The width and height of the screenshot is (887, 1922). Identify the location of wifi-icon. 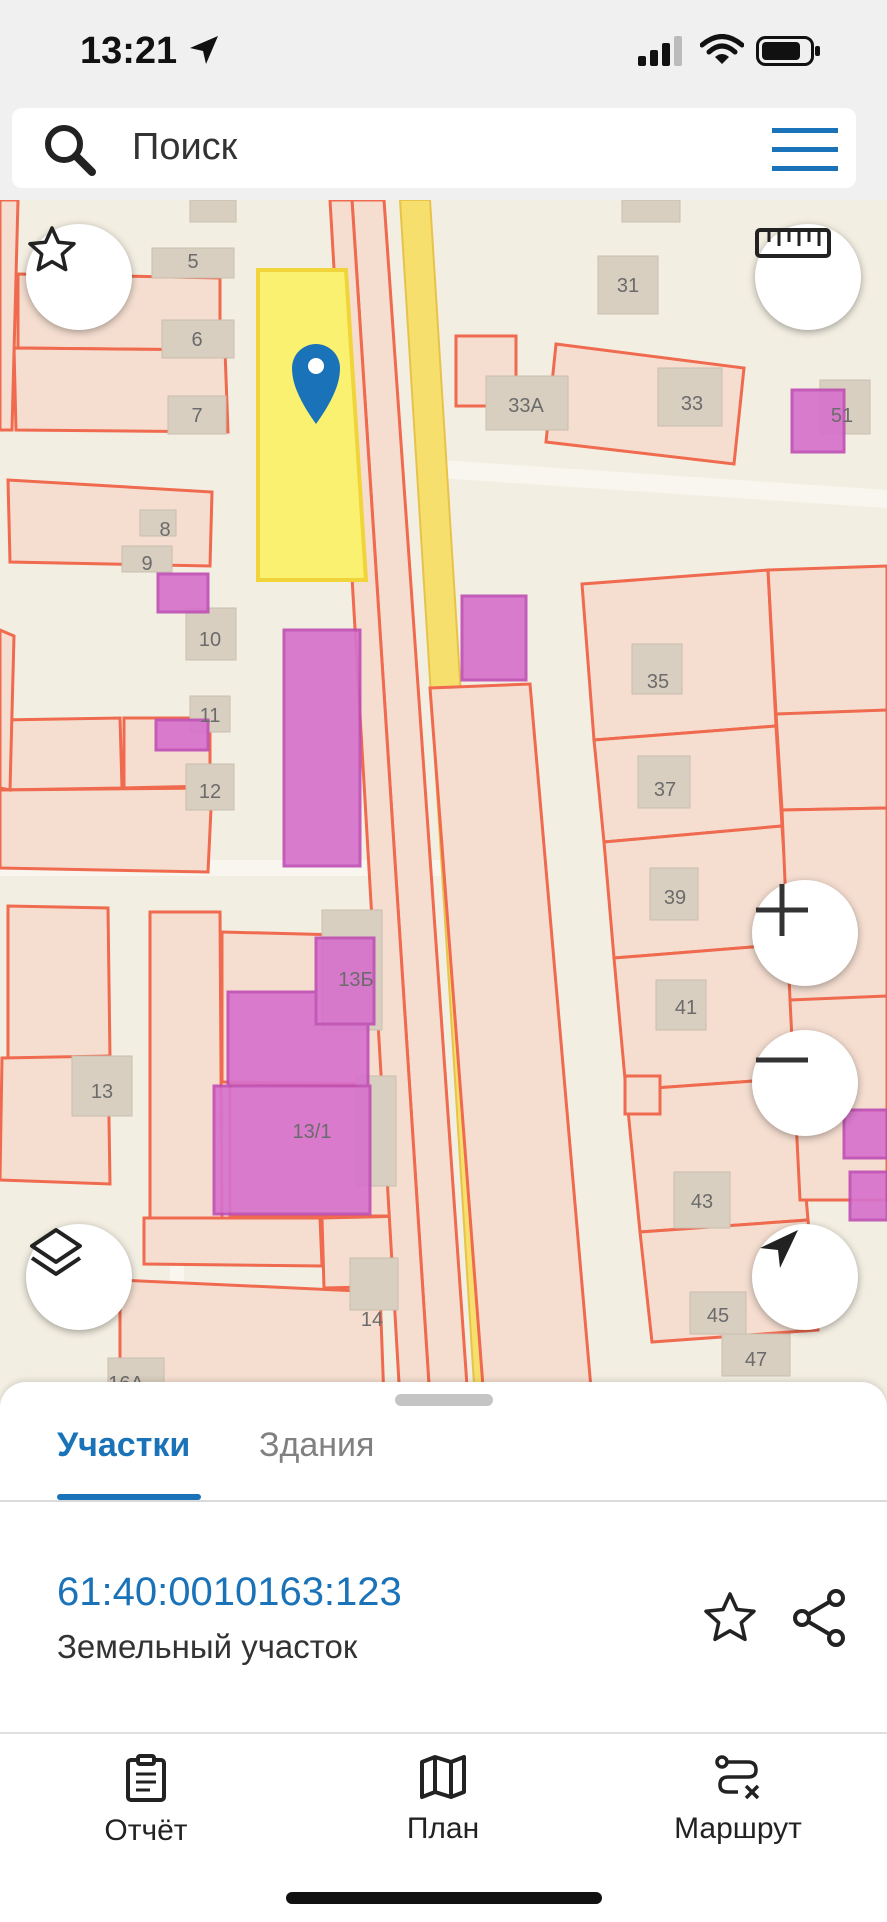
(722, 49).